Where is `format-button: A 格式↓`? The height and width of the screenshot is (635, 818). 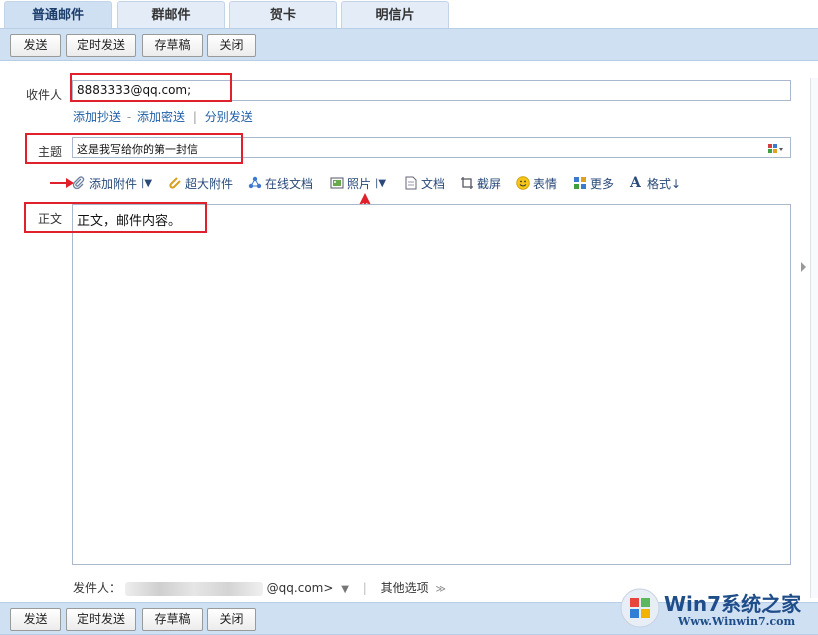 format-button: A 格式↓ is located at coordinates (655, 183).